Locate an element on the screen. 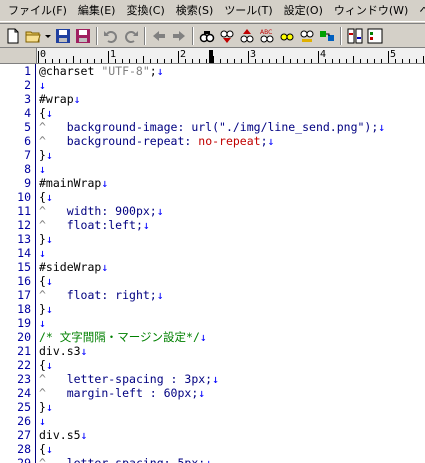 The width and height of the screenshot is (425, 463). code-line: ^ width: 900px;↓ is located at coordinates (101, 211).